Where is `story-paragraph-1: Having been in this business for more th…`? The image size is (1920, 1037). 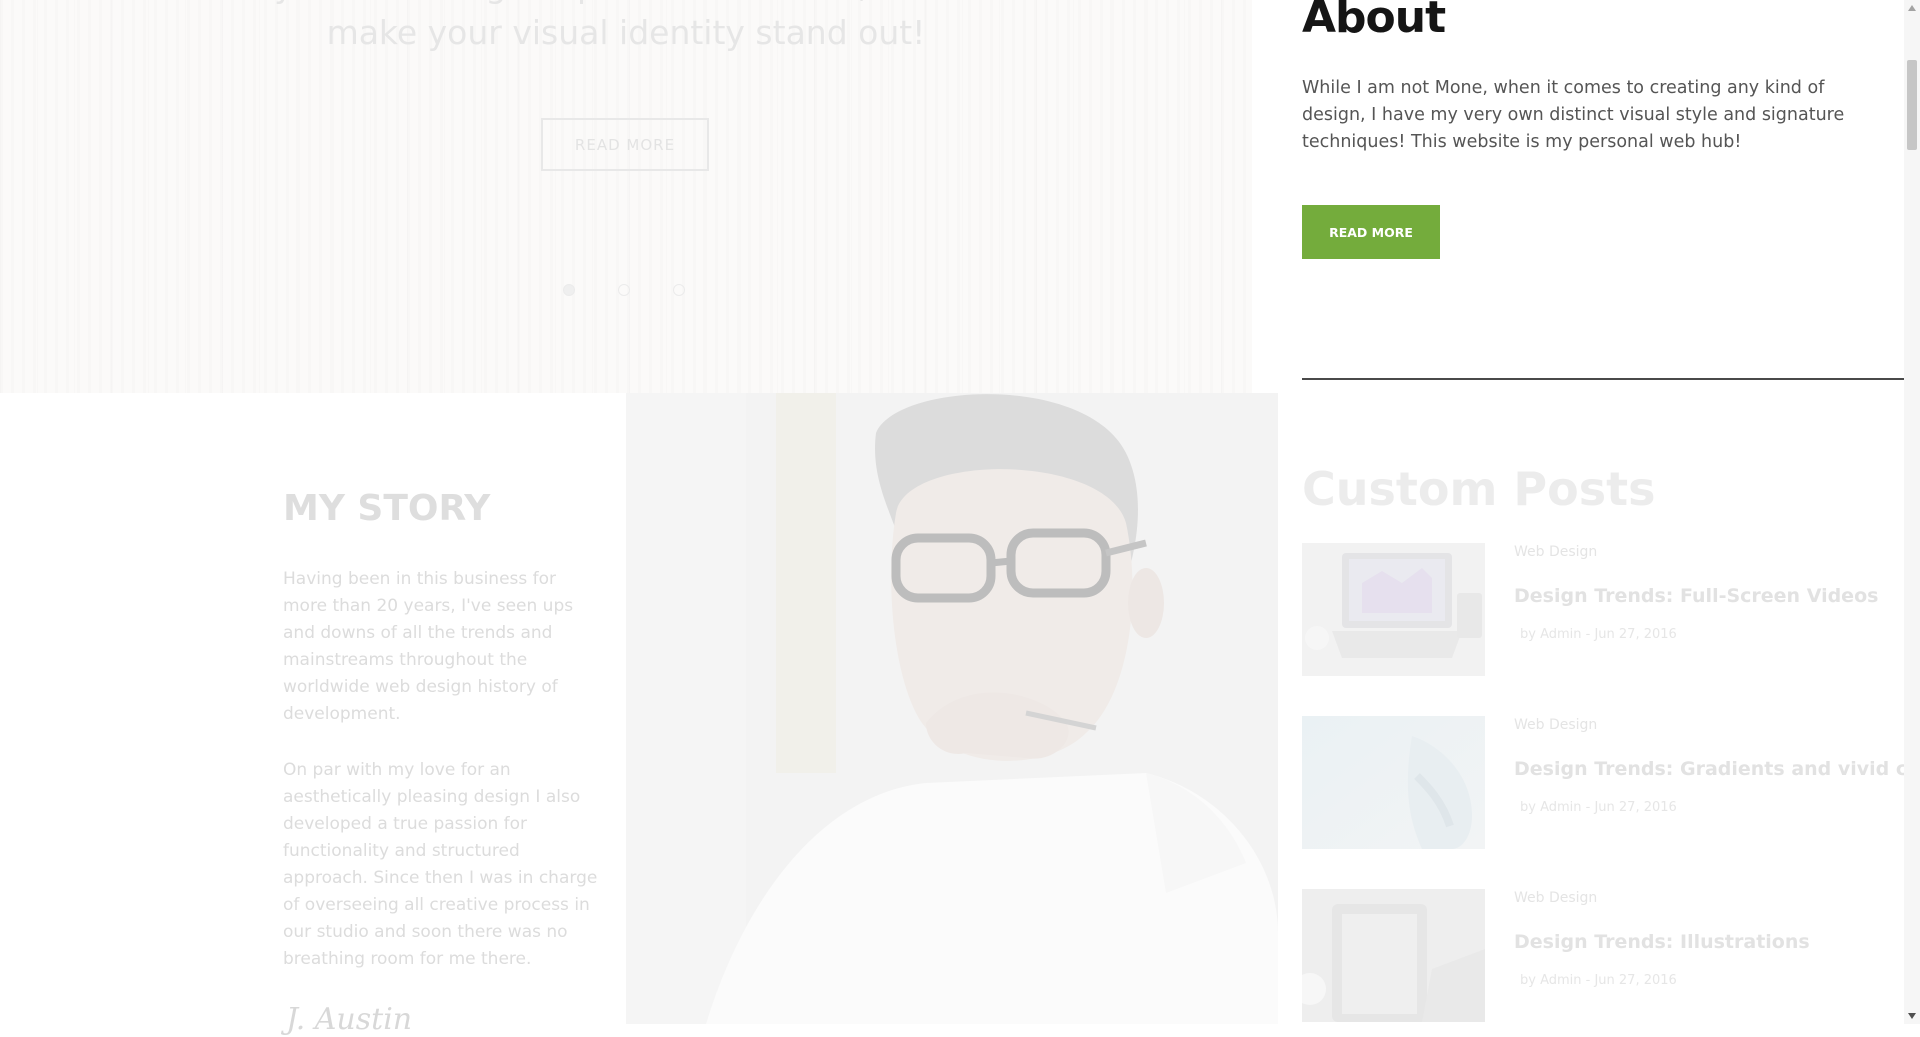 story-paragraph-1: Having been in this business for more th… is located at coordinates (428, 646).